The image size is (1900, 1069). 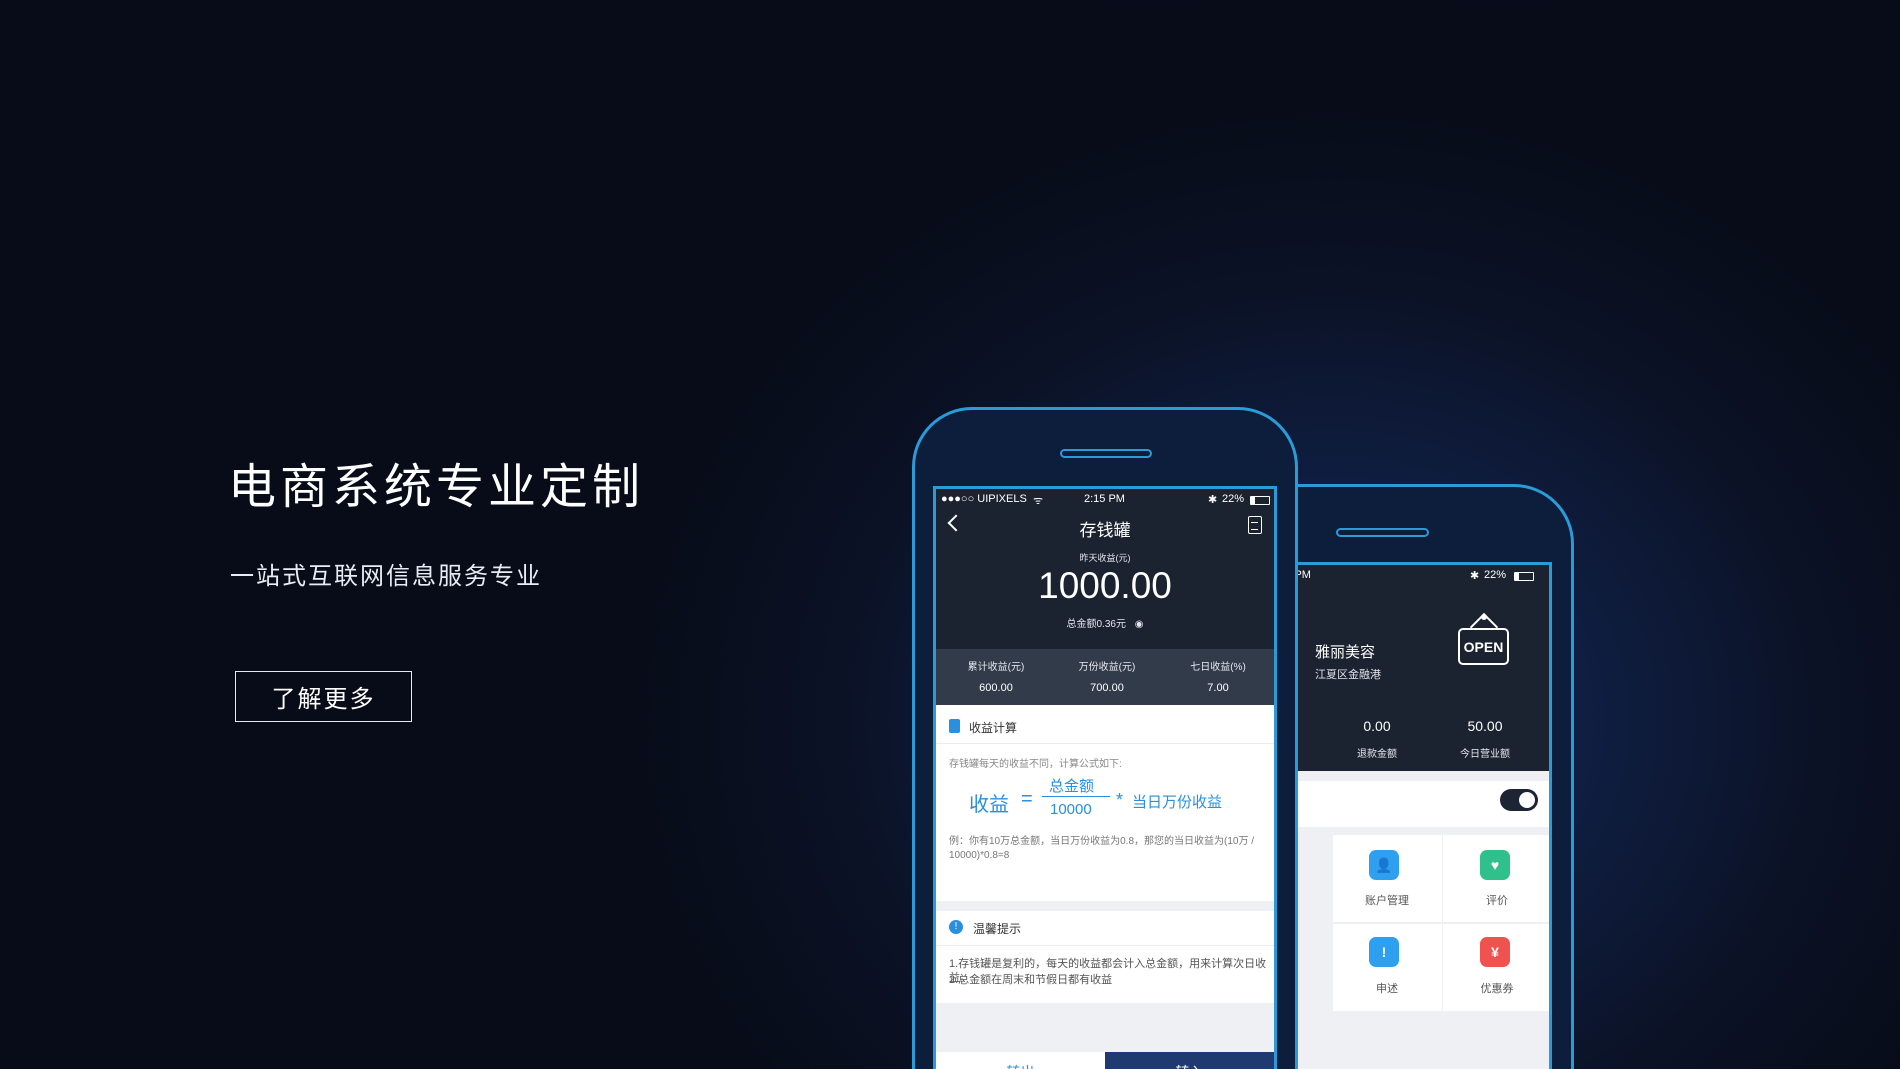 I want to click on review-icon: ♥, so click(x=1495, y=865).